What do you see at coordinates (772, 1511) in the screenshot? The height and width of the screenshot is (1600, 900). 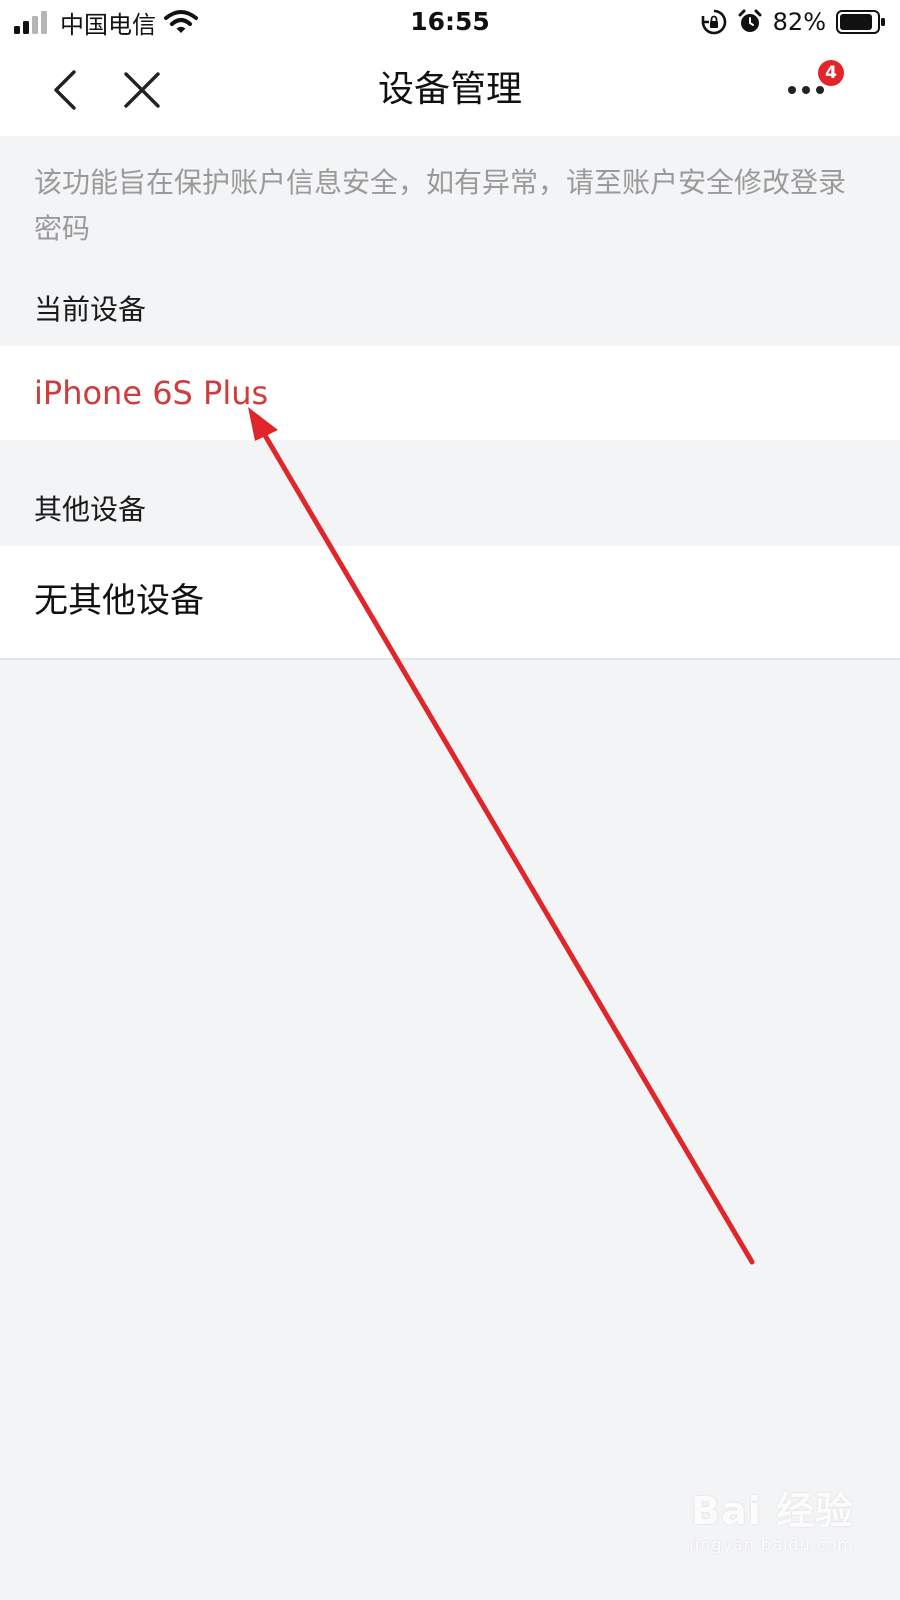 I see `watermark-logo: Bai 经验` at bounding box center [772, 1511].